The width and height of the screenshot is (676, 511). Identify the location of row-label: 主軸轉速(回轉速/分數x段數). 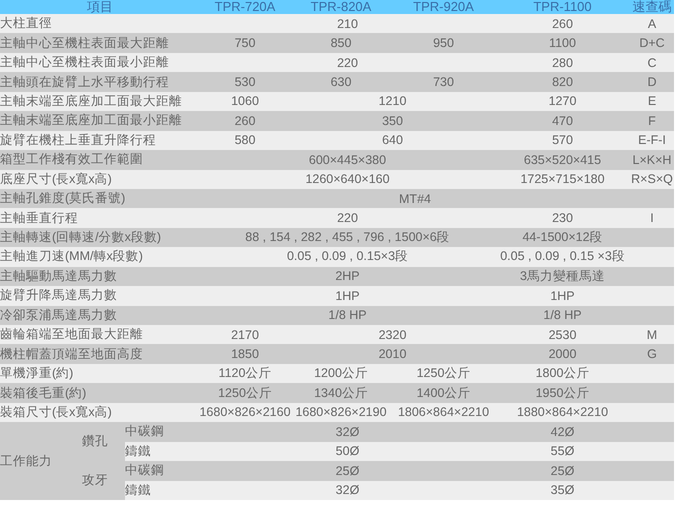
(100, 238).